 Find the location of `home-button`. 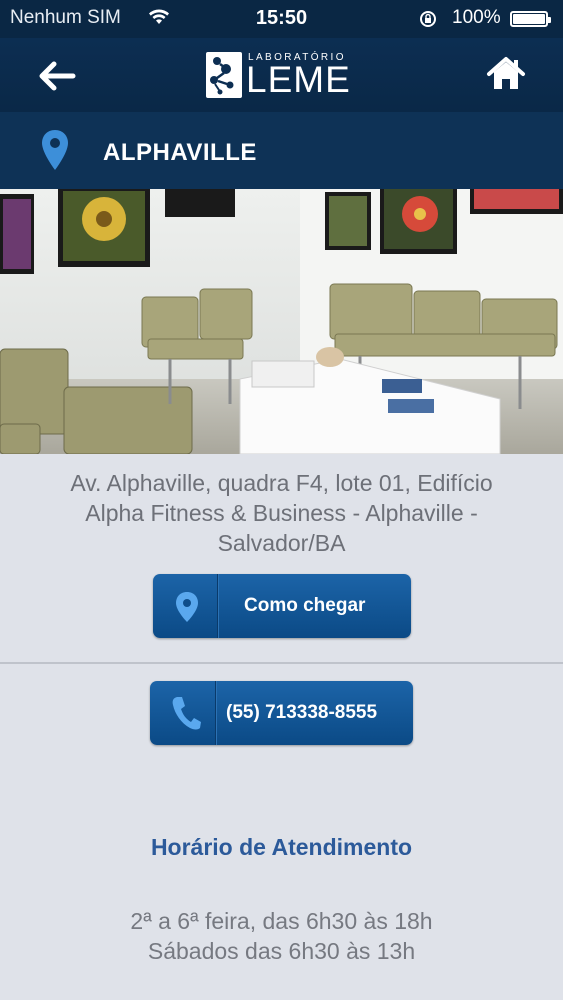

home-button is located at coordinates (506, 74).